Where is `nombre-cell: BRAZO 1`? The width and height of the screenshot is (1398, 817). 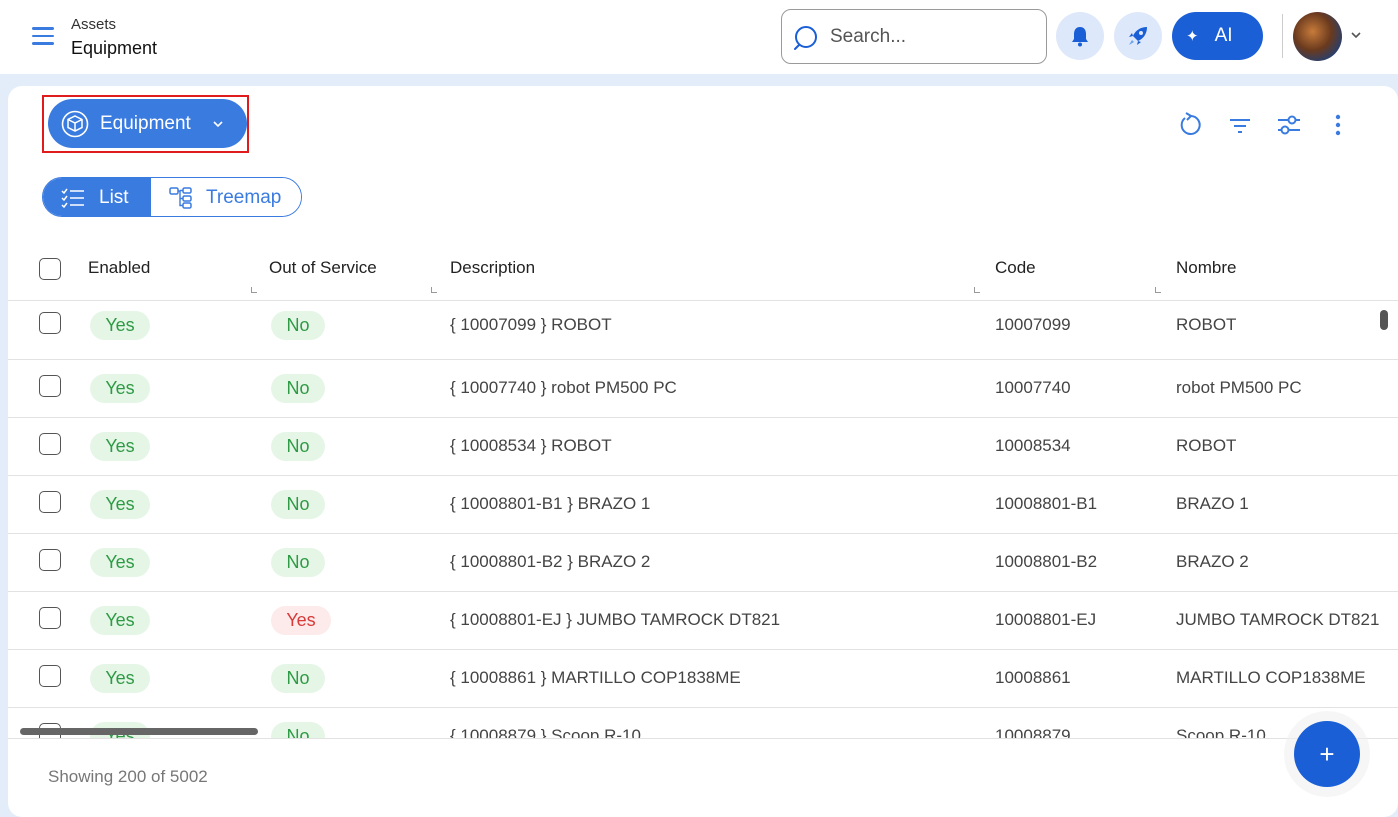 nombre-cell: BRAZO 1 is located at coordinates (1212, 503).